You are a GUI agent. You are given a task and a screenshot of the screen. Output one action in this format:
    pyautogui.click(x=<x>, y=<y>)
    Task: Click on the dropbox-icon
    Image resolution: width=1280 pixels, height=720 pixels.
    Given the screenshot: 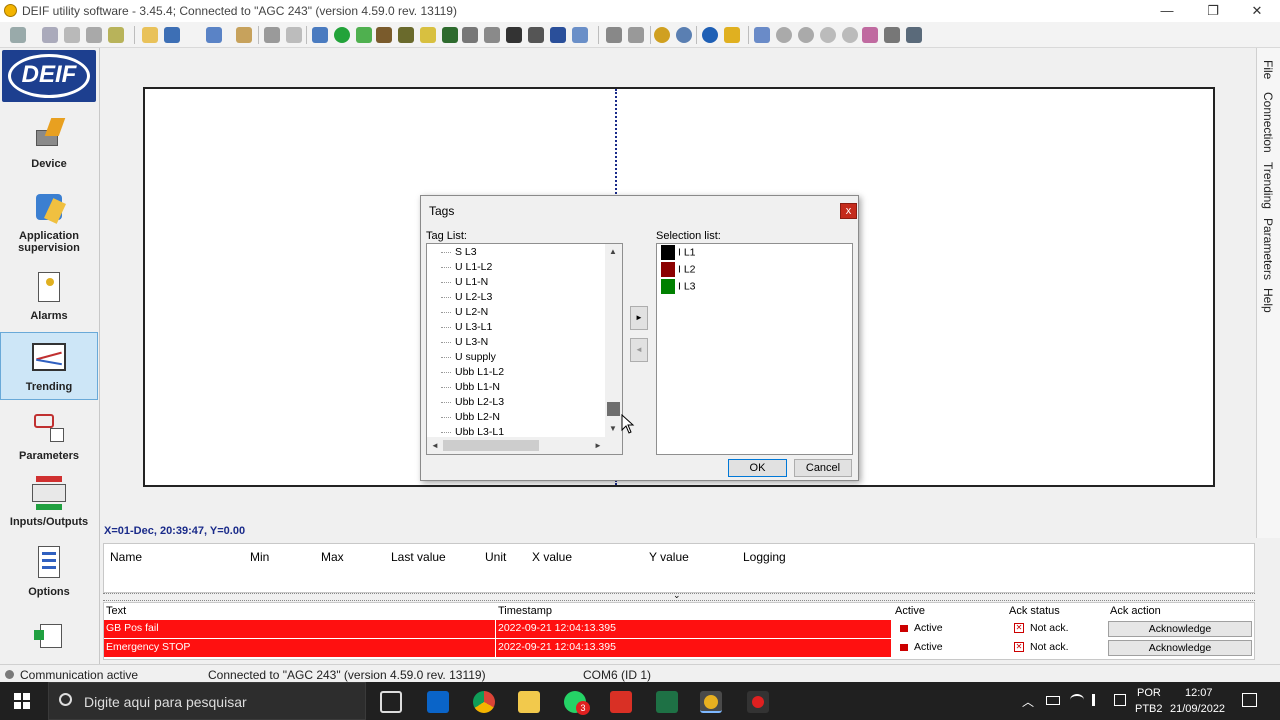 What is the action you would take?
    pyautogui.click(x=1120, y=700)
    